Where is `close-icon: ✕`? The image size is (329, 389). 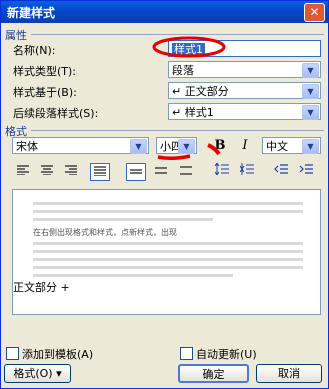
close-icon: ✕ is located at coordinates (314, 12).